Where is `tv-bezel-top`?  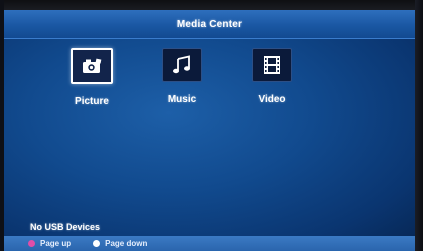
tv-bezel-top is located at coordinates (211, 5).